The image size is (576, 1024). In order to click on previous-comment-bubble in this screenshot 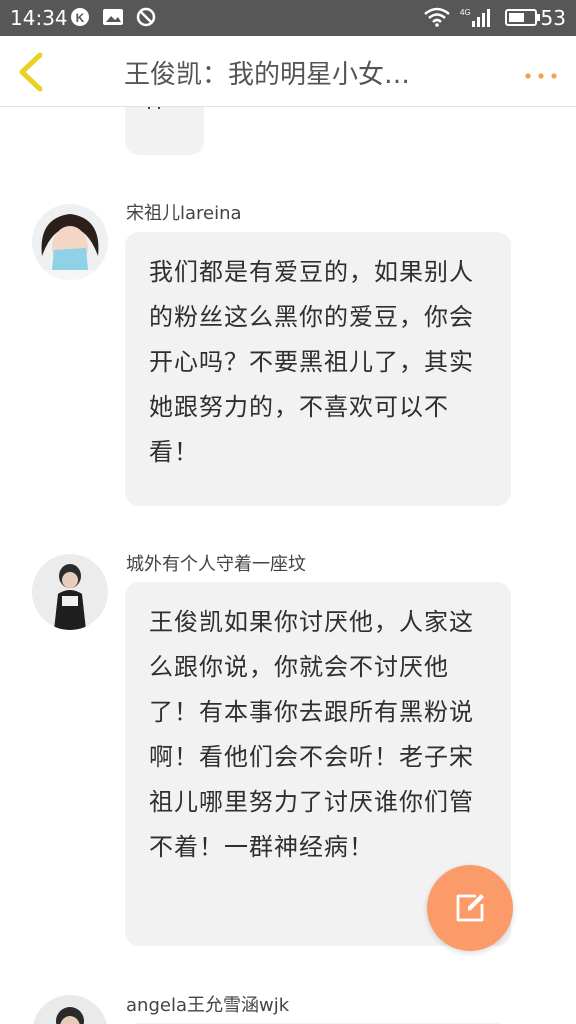, I will do `click(164, 131)`.